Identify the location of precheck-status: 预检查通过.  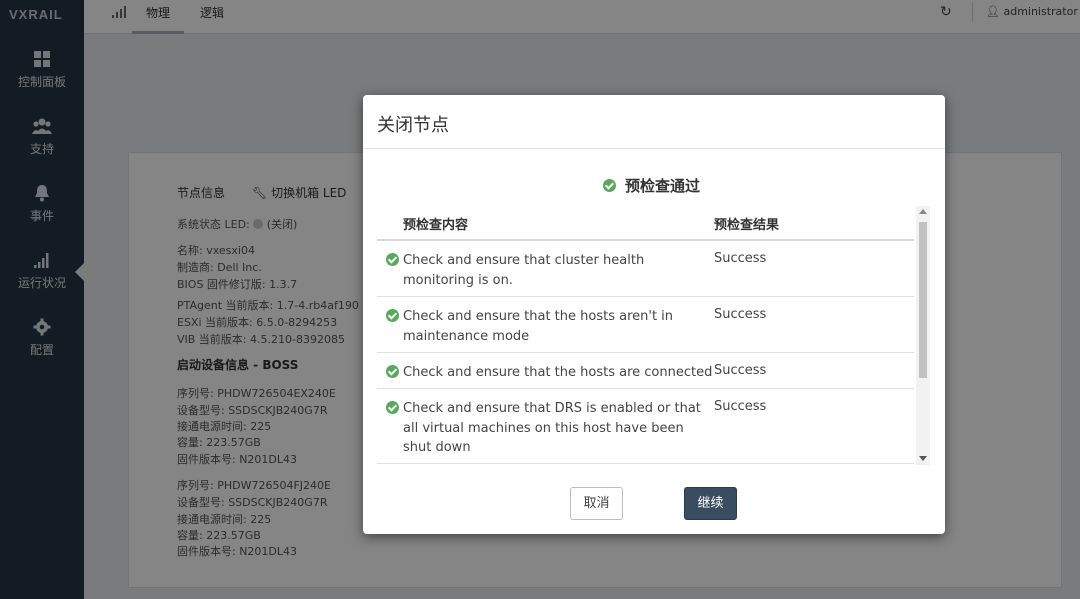
(651, 185).